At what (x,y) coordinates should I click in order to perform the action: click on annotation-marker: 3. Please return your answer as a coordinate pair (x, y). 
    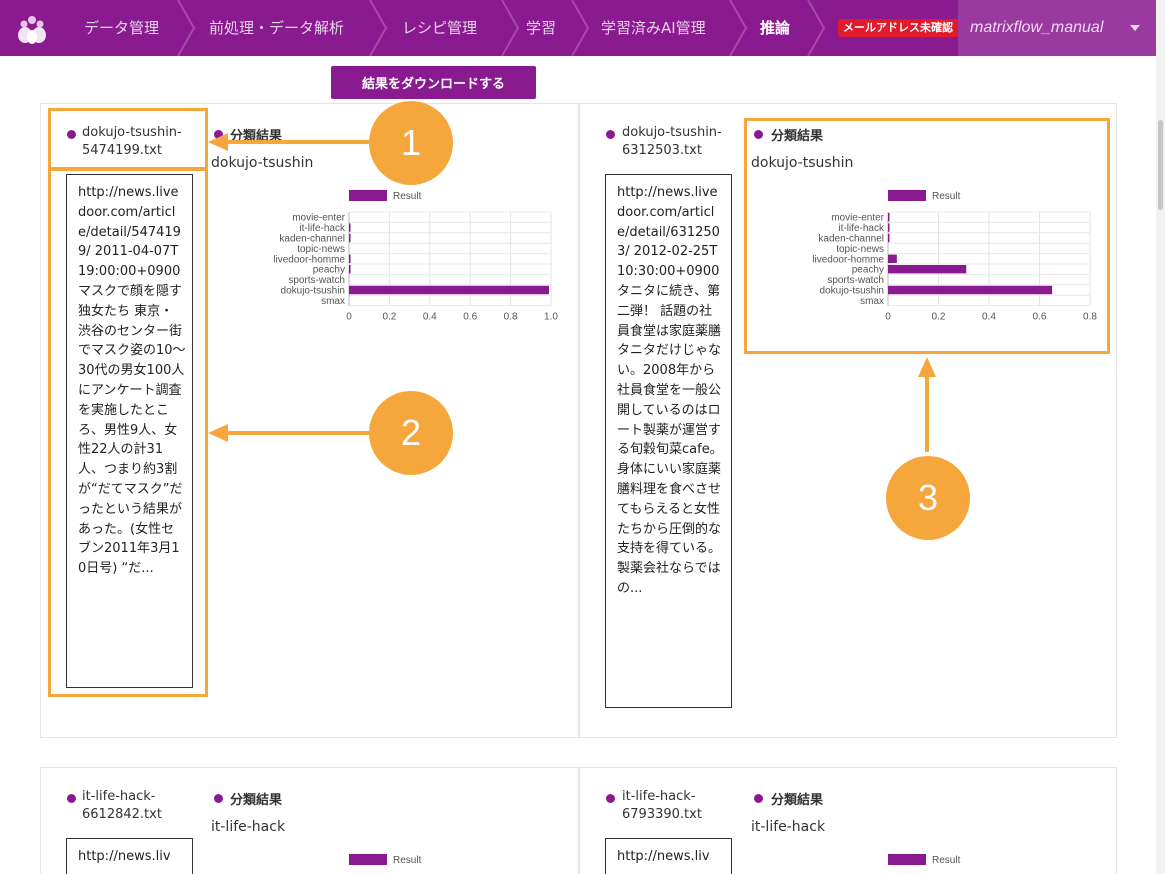
    Looking at the image, I should click on (928, 498).